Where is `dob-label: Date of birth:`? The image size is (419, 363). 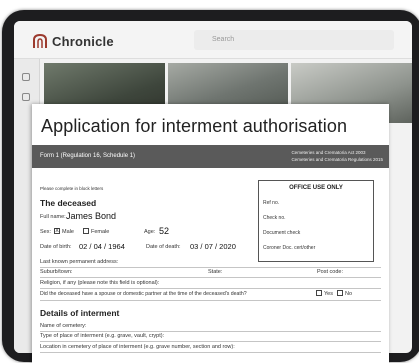 dob-label: Date of birth: is located at coordinates (56, 247).